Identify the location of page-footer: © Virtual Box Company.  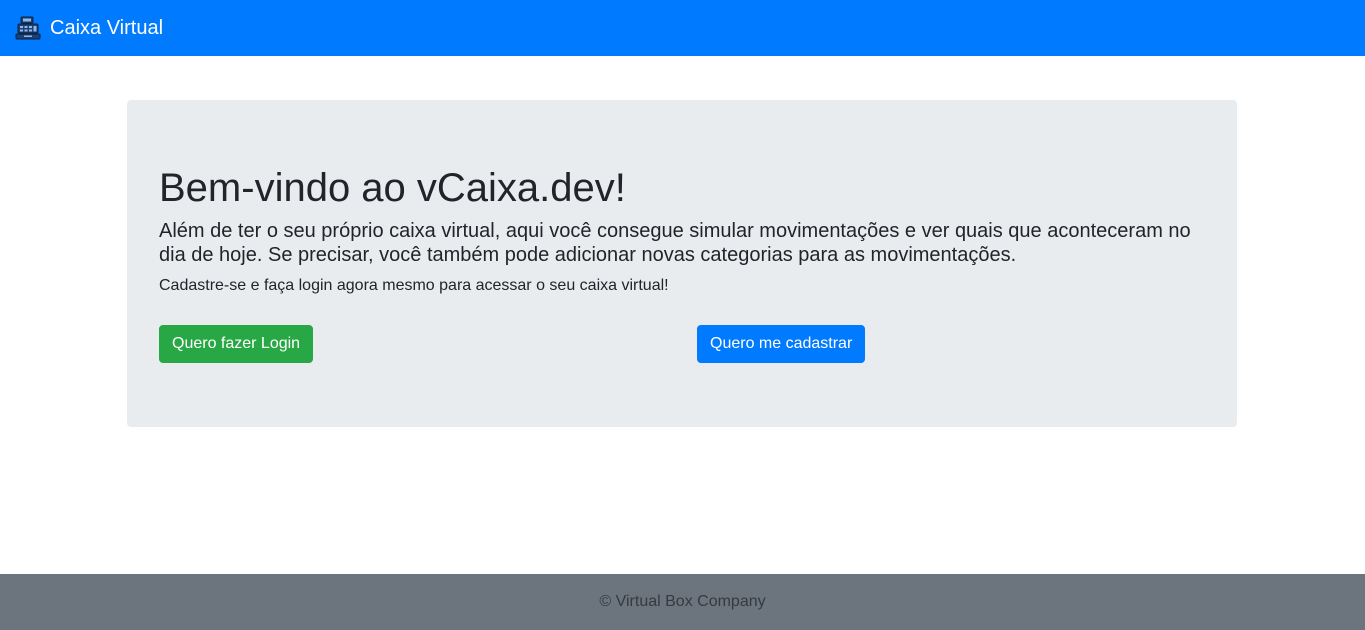
(682, 602).